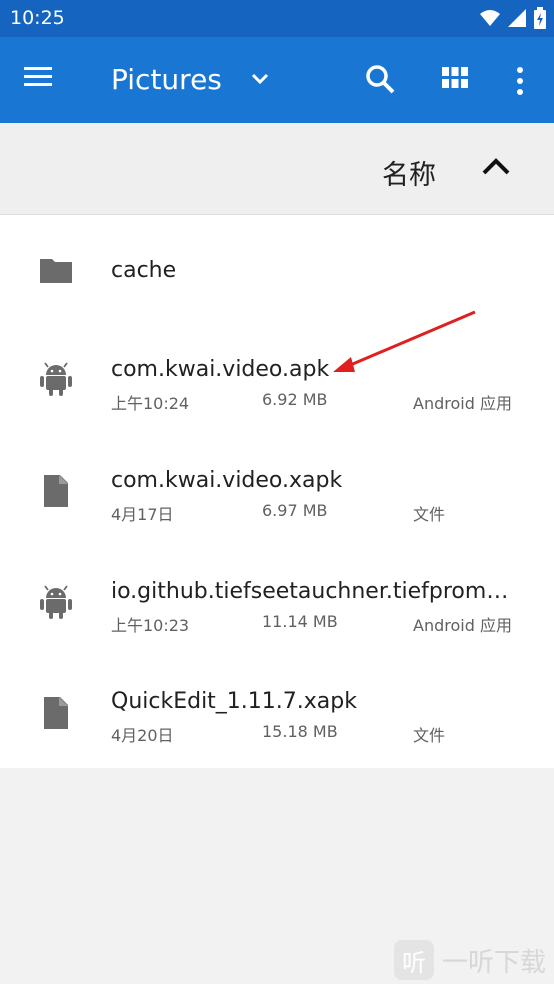  Describe the element at coordinates (277, 169) in the screenshot. I see `sort-bar: 名称` at that location.